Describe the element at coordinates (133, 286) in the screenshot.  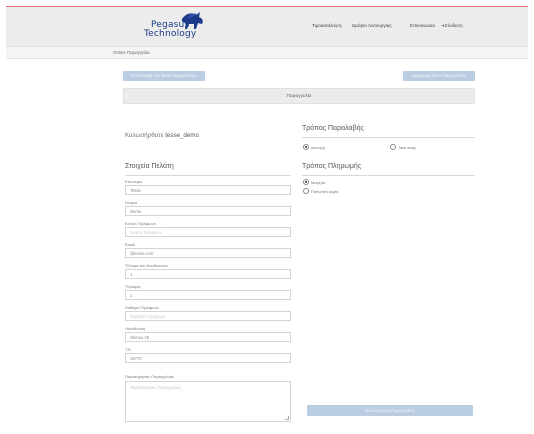
I see `field-label-floor: *Όροφος` at that location.